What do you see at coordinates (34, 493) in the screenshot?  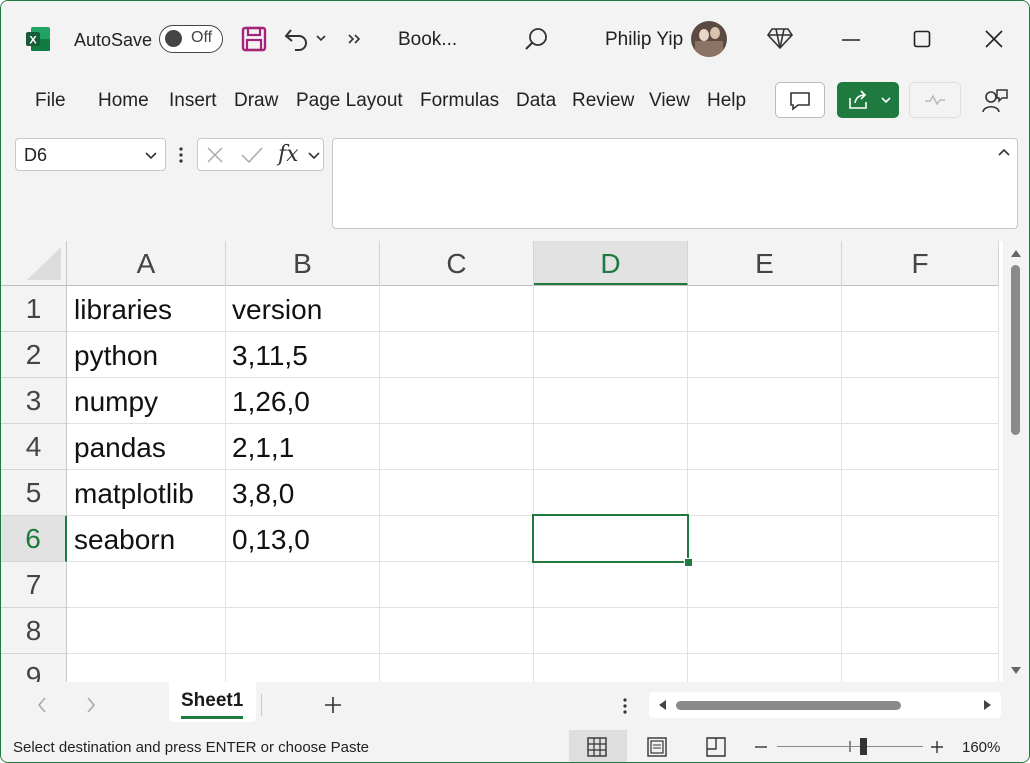 I see `row-header: 5` at bounding box center [34, 493].